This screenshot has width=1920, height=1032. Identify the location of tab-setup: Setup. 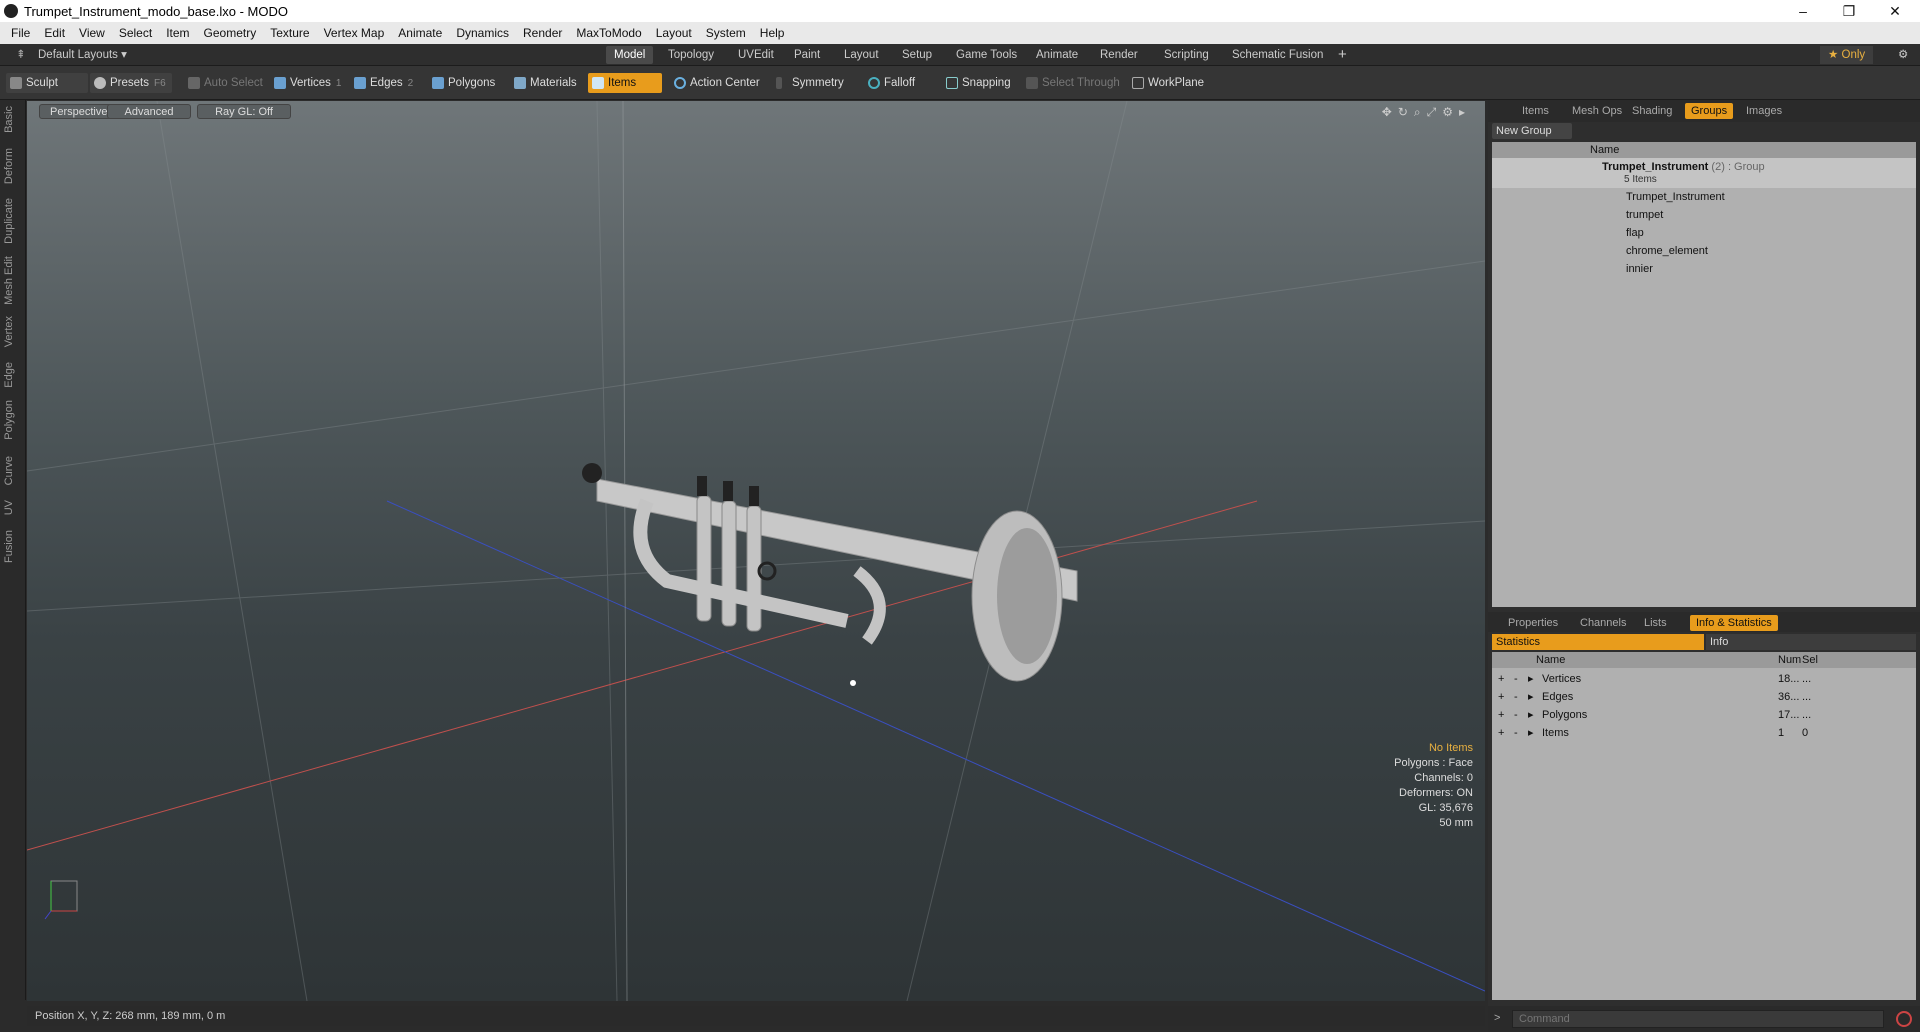
(917, 55).